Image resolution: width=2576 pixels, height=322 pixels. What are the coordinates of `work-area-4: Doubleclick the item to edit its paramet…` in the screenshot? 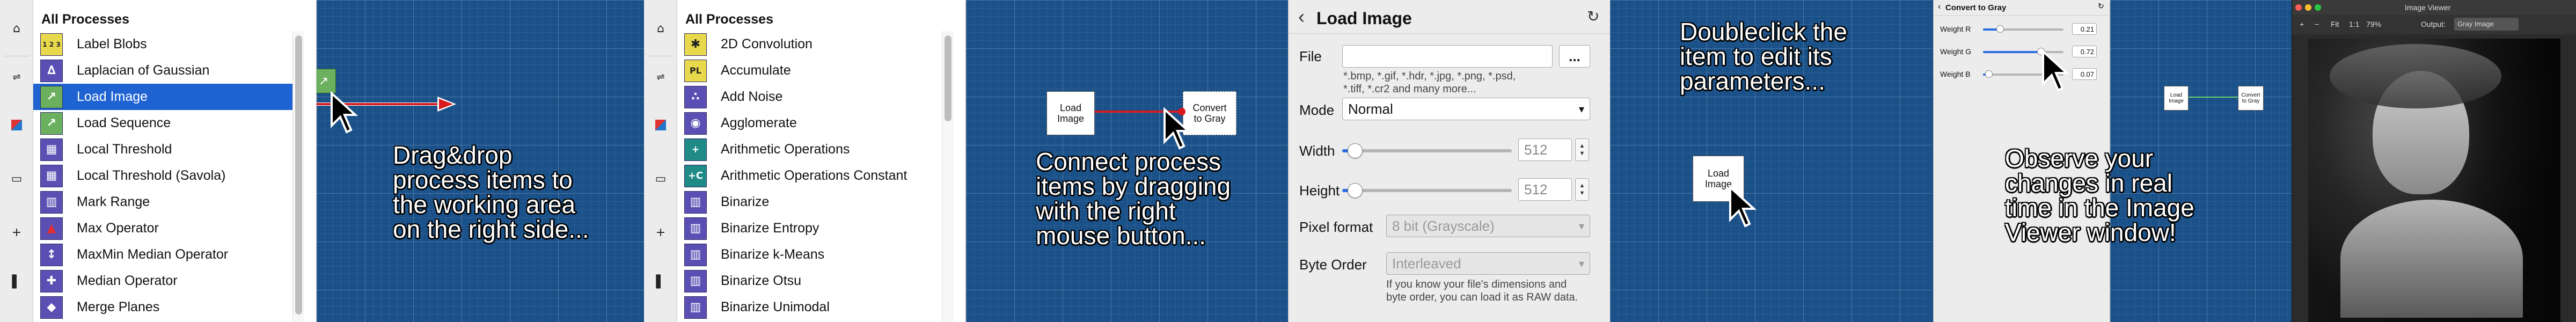 It's located at (1771, 161).